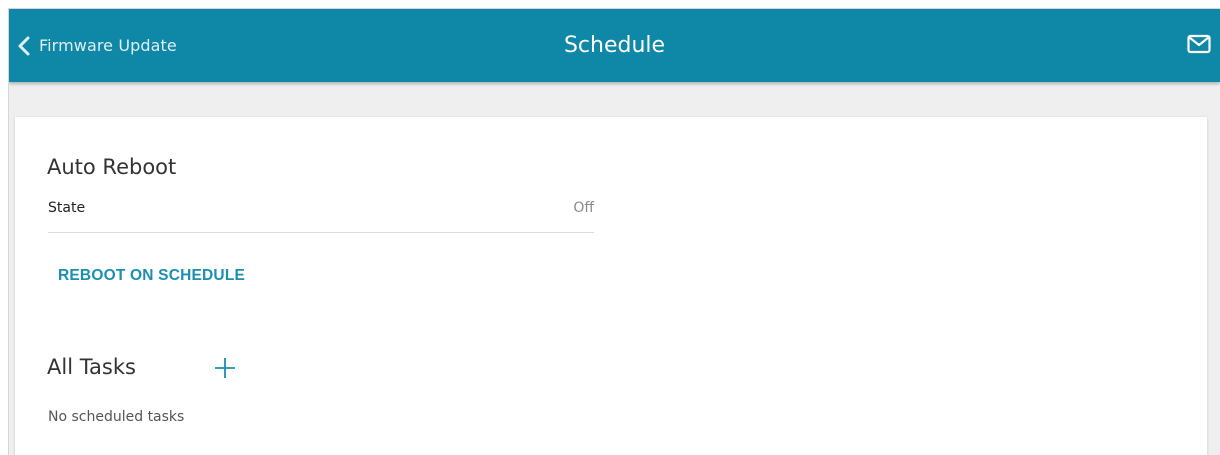 The width and height of the screenshot is (1220, 455). What do you see at coordinates (108, 45) in the screenshot?
I see `back-label: Firmware Update` at bounding box center [108, 45].